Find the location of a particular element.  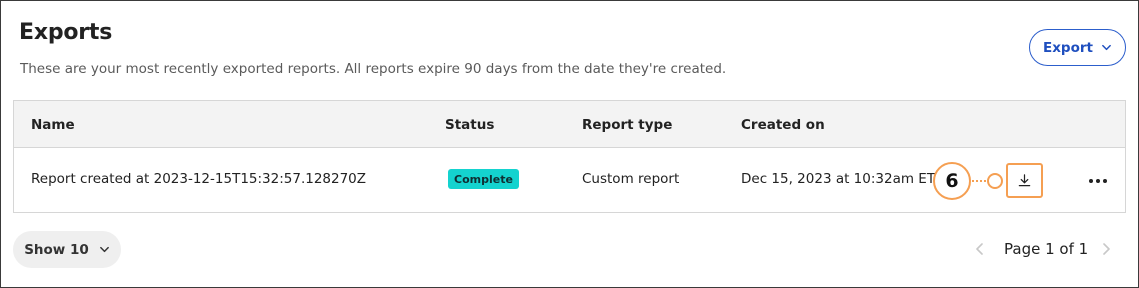

column-header-status: Status is located at coordinates (470, 125).